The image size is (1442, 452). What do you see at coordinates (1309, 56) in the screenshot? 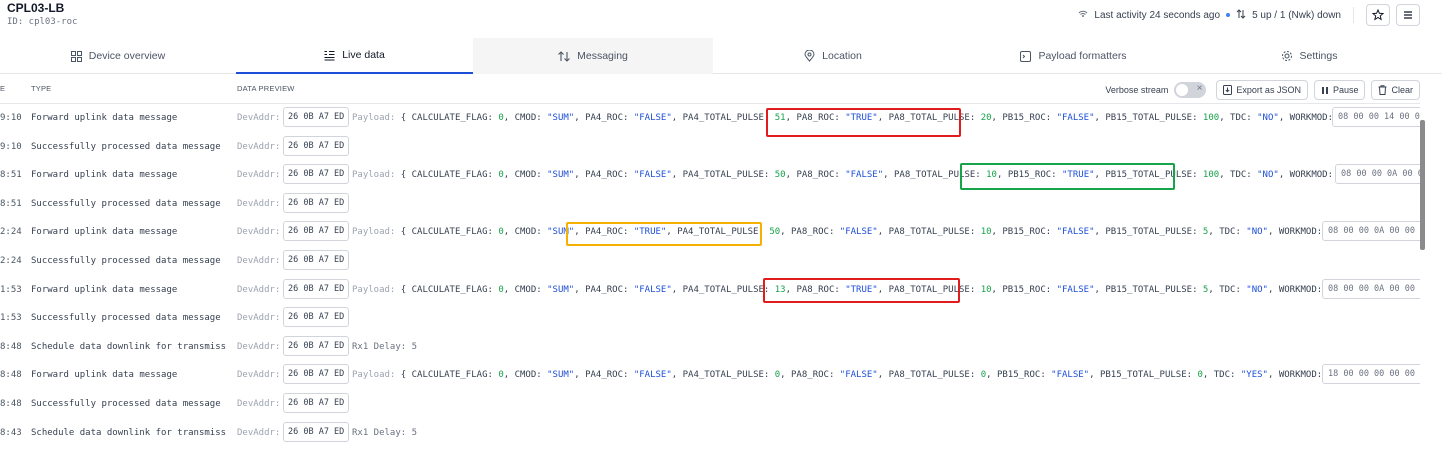
I see `tab-settings: Settings` at bounding box center [1309, 56].